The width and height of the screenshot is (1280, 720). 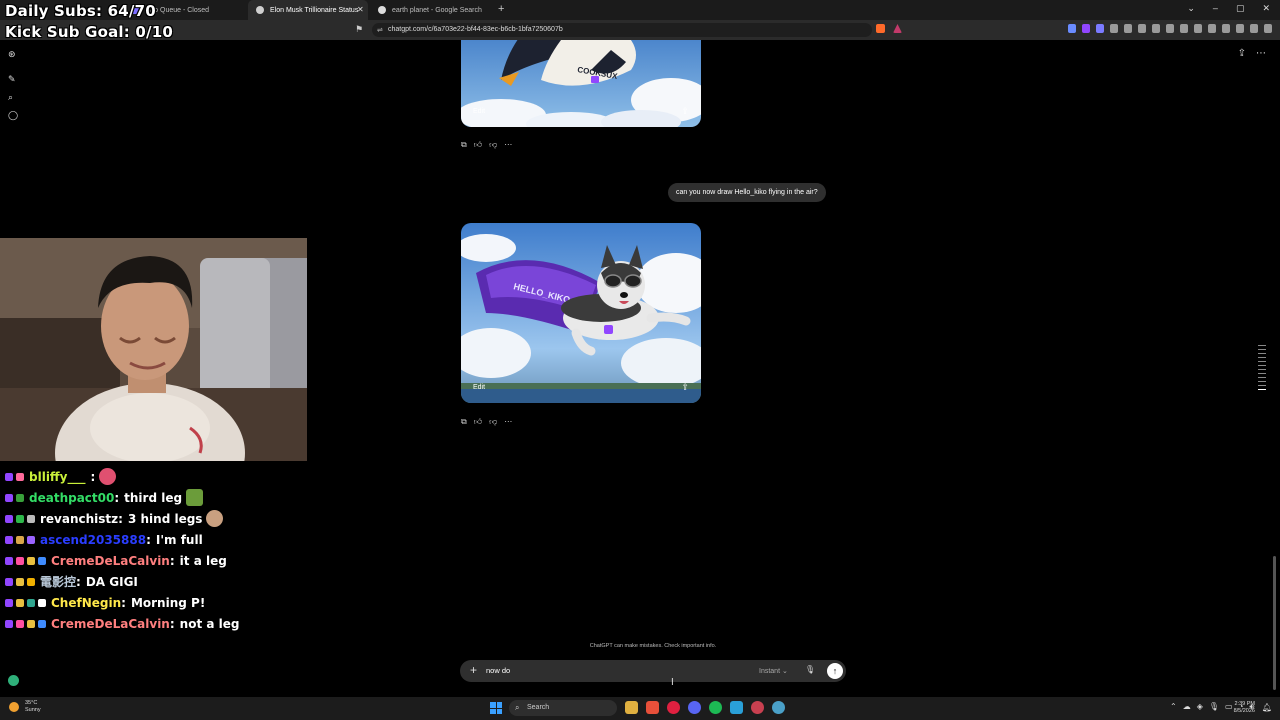 I want to click on shield-icon, so click(x=1240, y=28).